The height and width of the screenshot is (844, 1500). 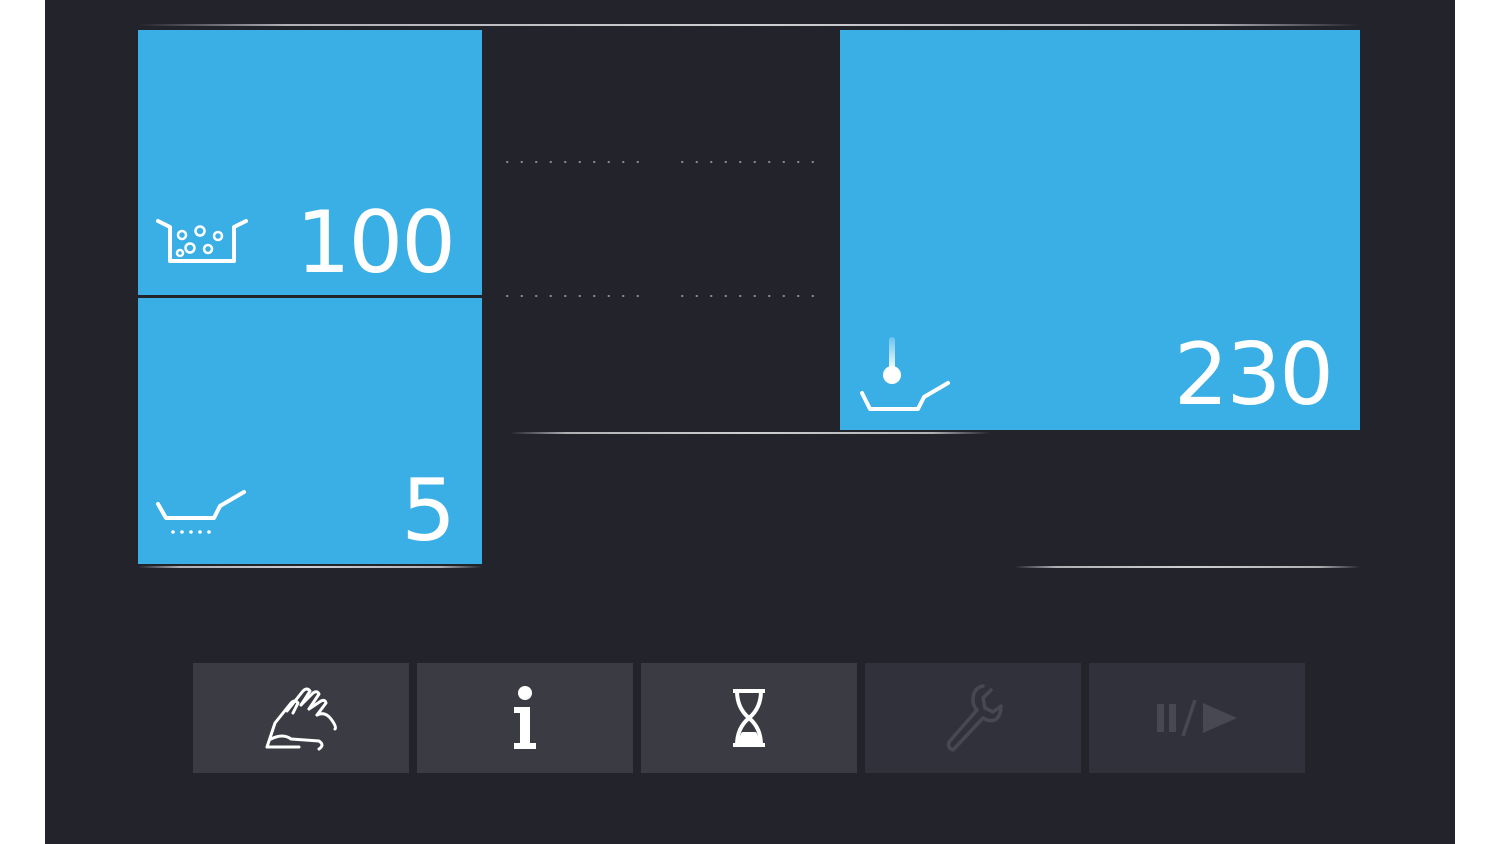 I want to click on pan-temperature-value: 230, so click(x=1253, y=375).